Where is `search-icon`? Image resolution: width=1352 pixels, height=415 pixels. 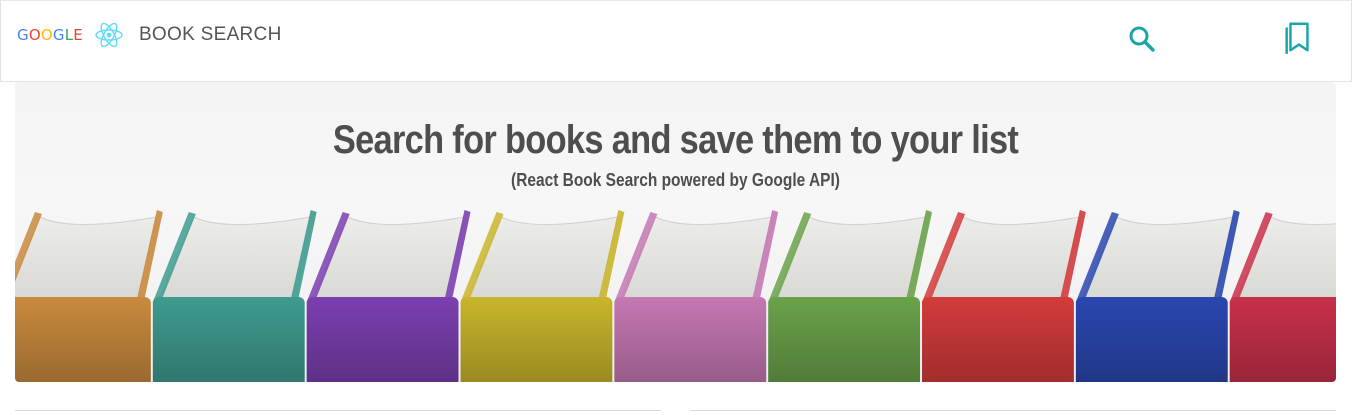 search-icon is located at coordinates (1142, 39).